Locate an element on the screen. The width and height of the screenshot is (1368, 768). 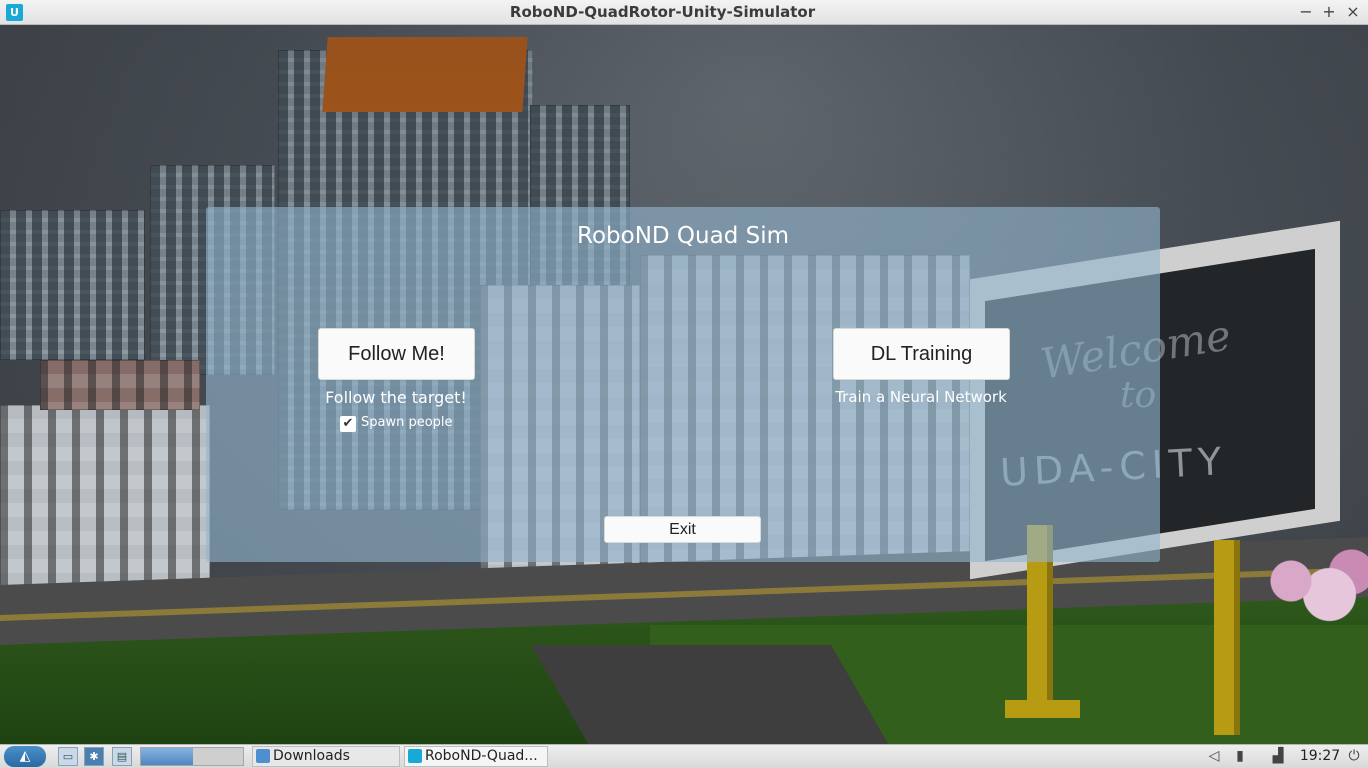
volume-icon: ◁ is located at coordinates (1214, 756).